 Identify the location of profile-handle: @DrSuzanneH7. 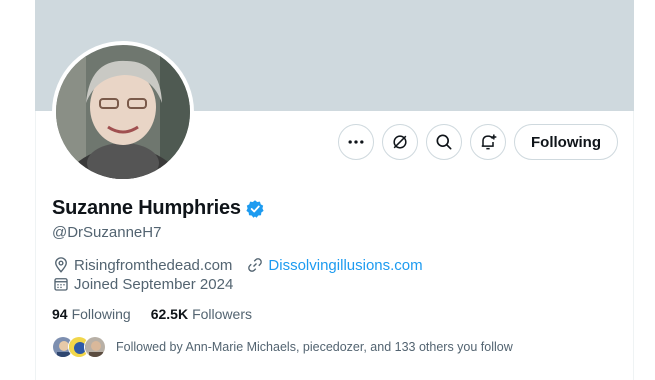
(107, 232).